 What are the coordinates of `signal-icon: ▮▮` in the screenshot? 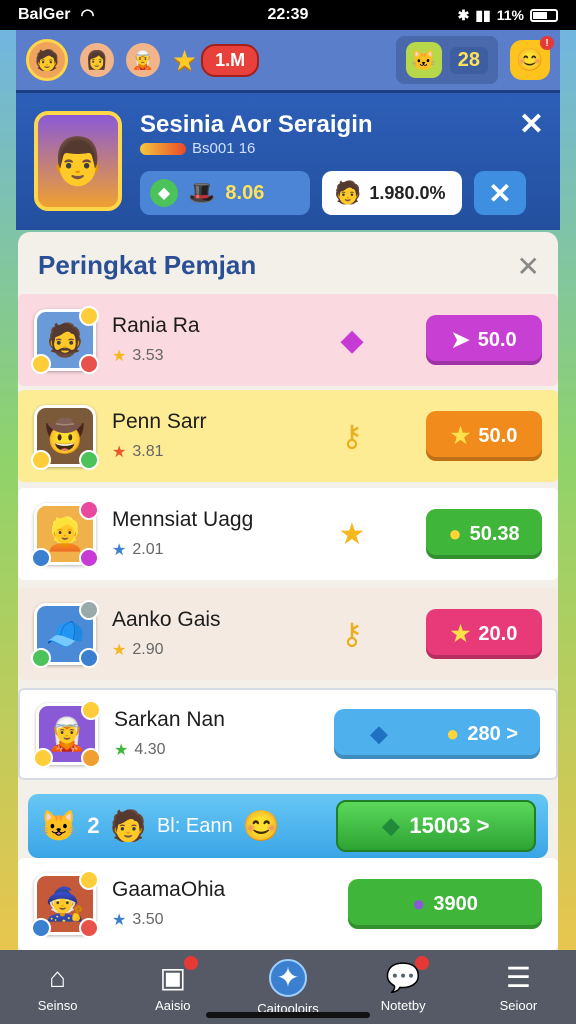 It's located at (483, 14).